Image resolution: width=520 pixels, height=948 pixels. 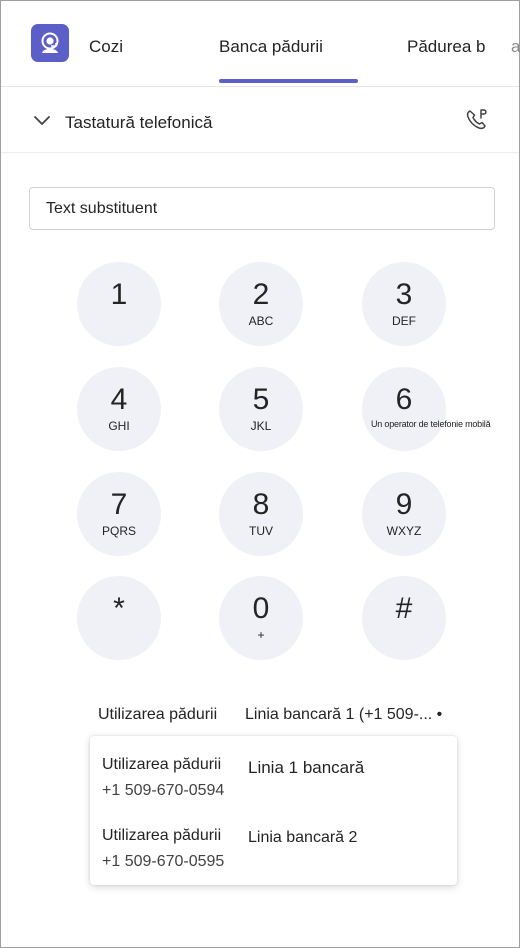 I want to click on key-letters: WXYZ, so click(x=404, y=531).